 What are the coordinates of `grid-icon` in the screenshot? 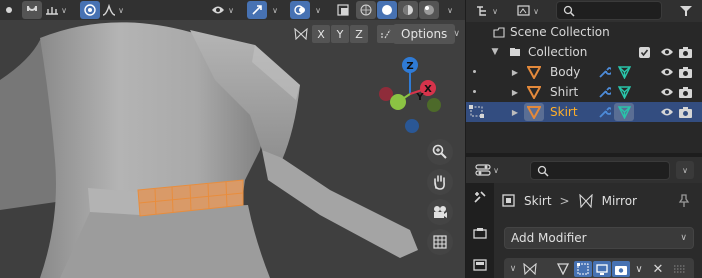 It's located at (440, 242).